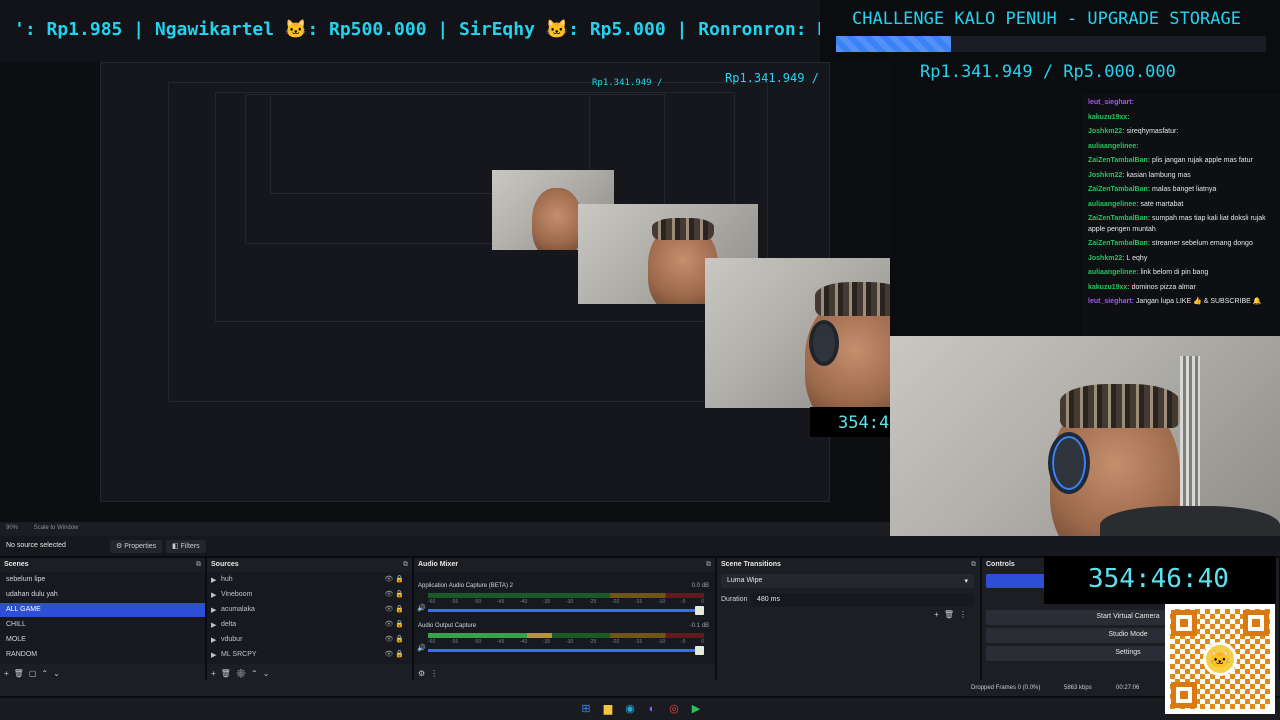 Image resolution: width=1280 pixels, height=720 pixels. I want to click on discord-icon: ◐, so click(652, 709).